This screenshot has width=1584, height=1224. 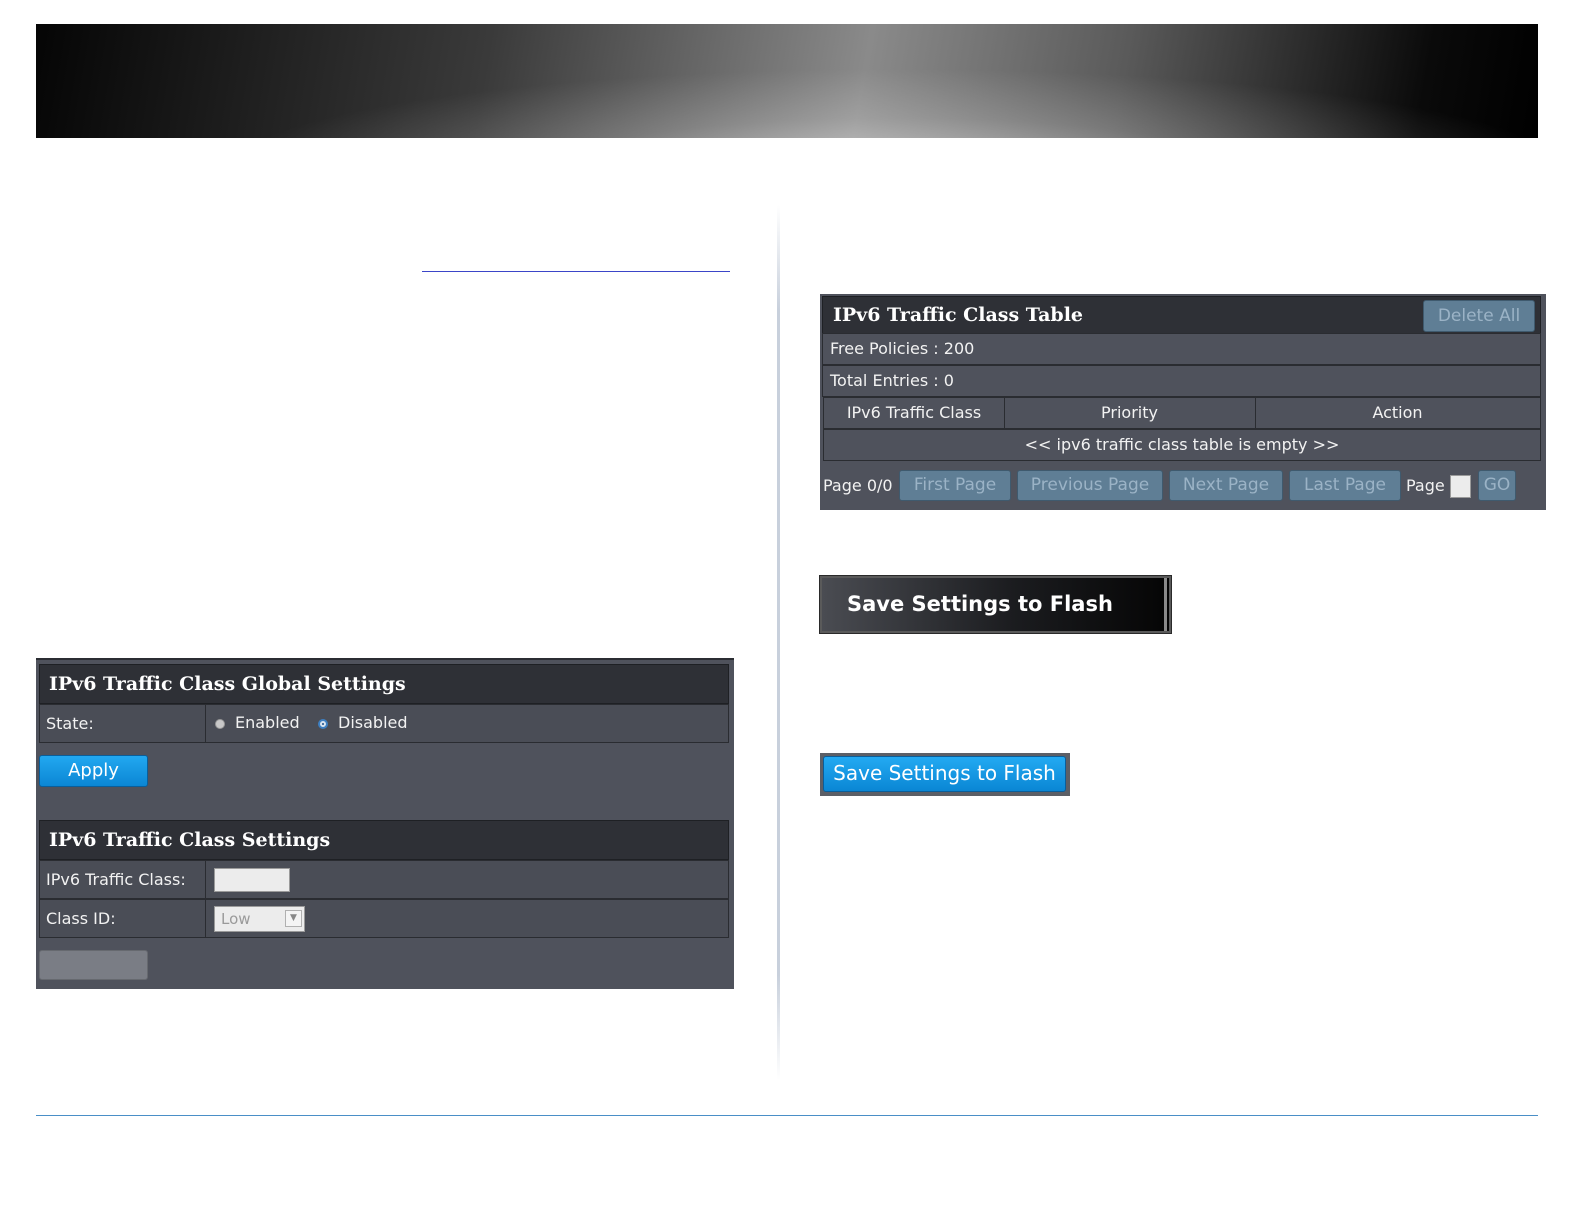 I want to click on column-header: Action, so click(x=1397, y=412).